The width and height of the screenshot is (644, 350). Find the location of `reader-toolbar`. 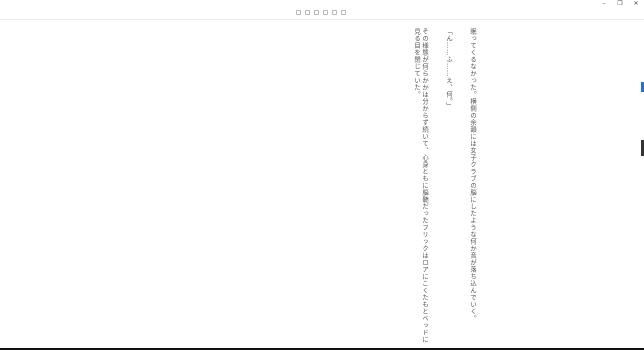

reader-toolbar is located at coordinates (322, 12).